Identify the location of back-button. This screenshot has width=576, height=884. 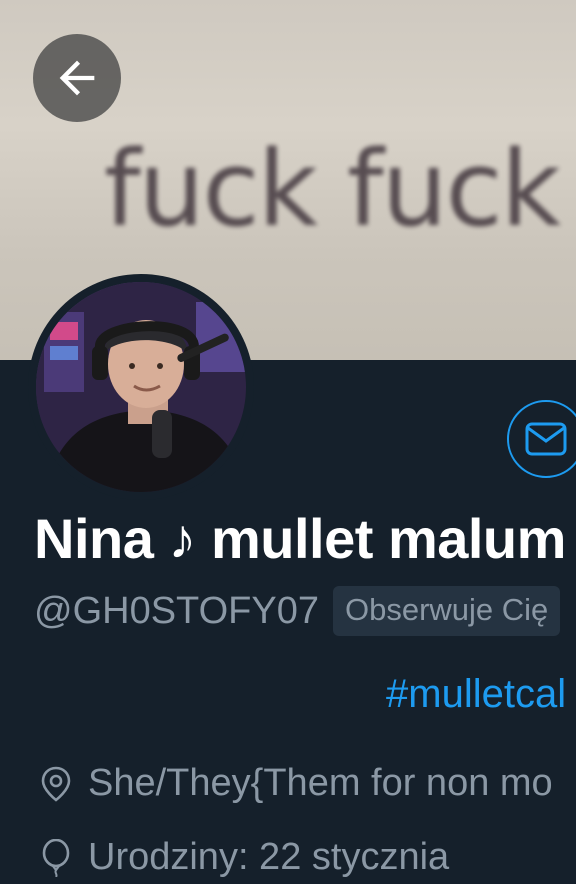
(77, 78).